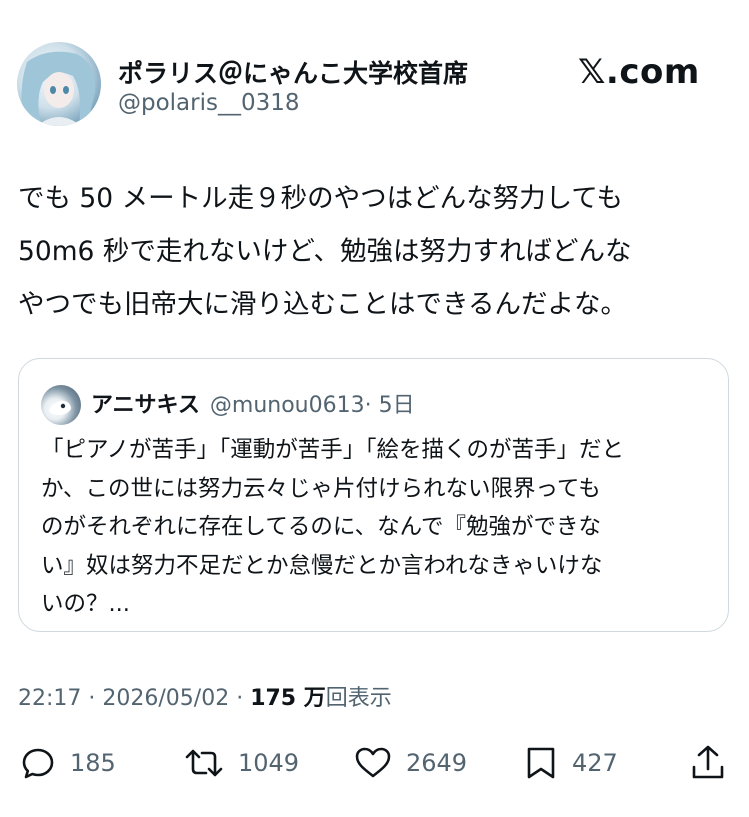 The image size is (749, 817). What do you see at coordinates (293, 72) in the screenshot?
I see `author-name: ポラリス＠にゃんこ大学校首席` at bounding box center [293, 72].